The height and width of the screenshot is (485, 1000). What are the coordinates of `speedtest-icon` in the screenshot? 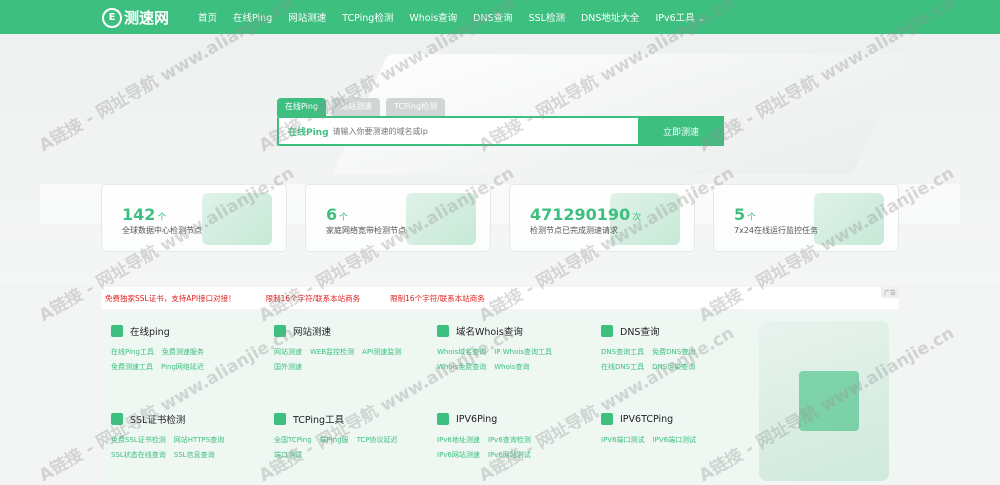 It's located at (280, 331).